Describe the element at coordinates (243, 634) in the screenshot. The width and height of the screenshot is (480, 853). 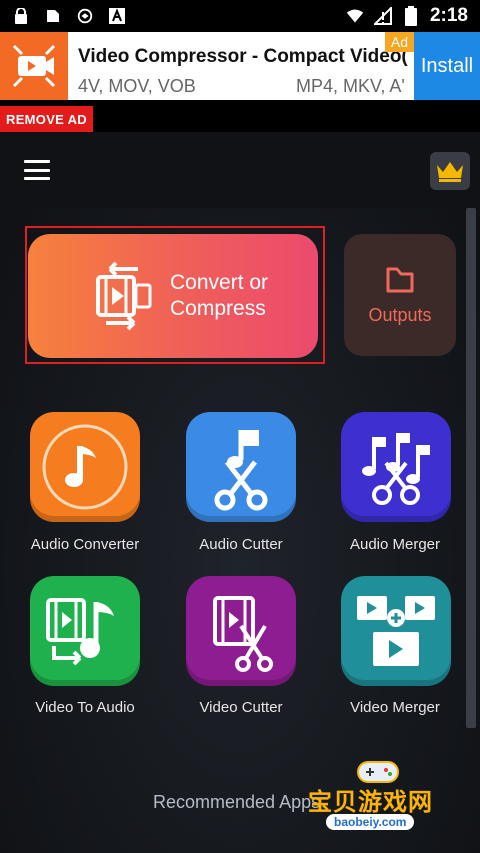
I see `film-scissors-icon` at that location.